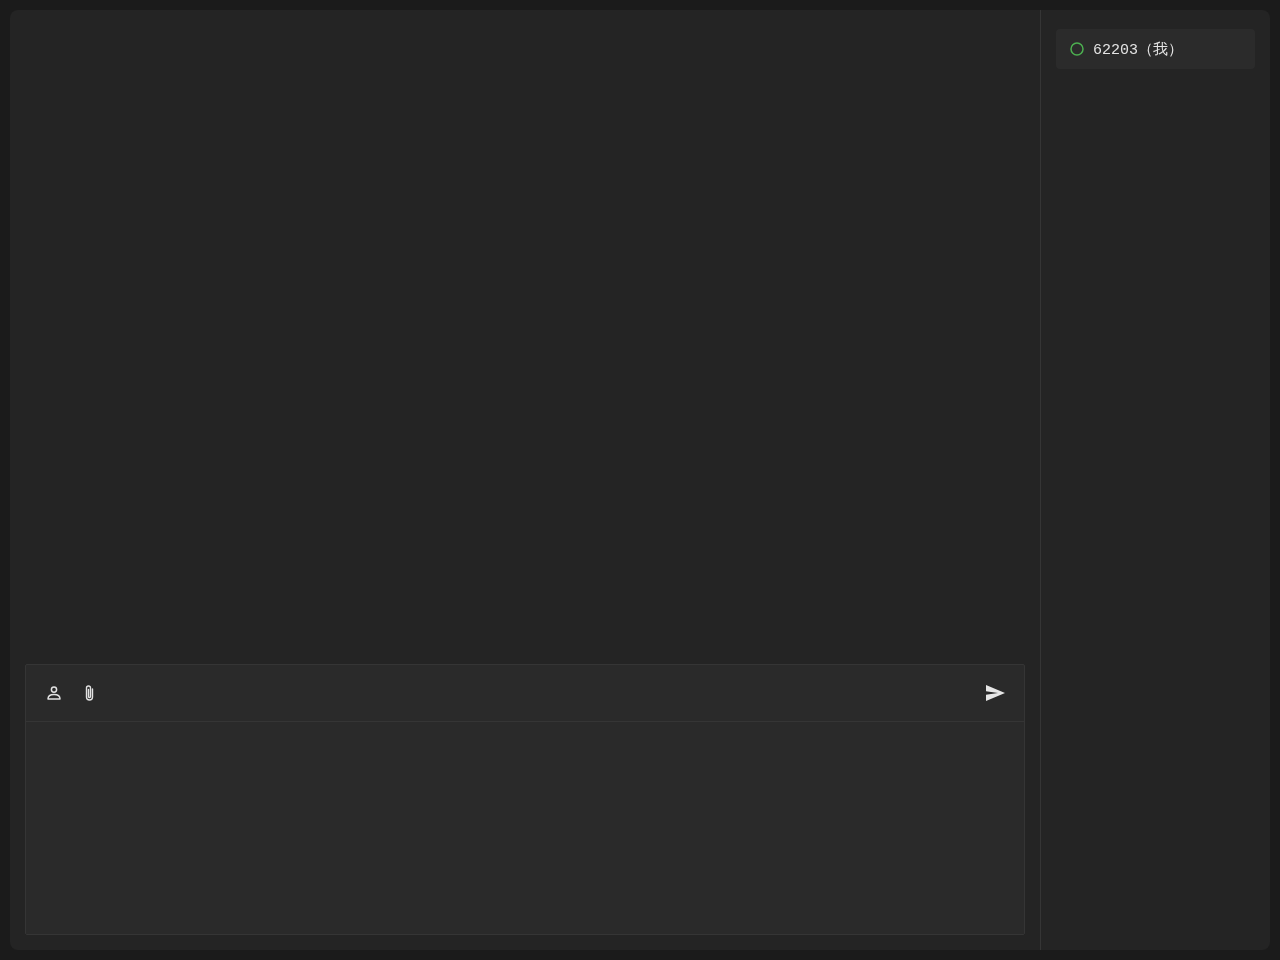  Describe the element at coordinates (995, 693) in the screenshot. I see `send-icon` at that location.